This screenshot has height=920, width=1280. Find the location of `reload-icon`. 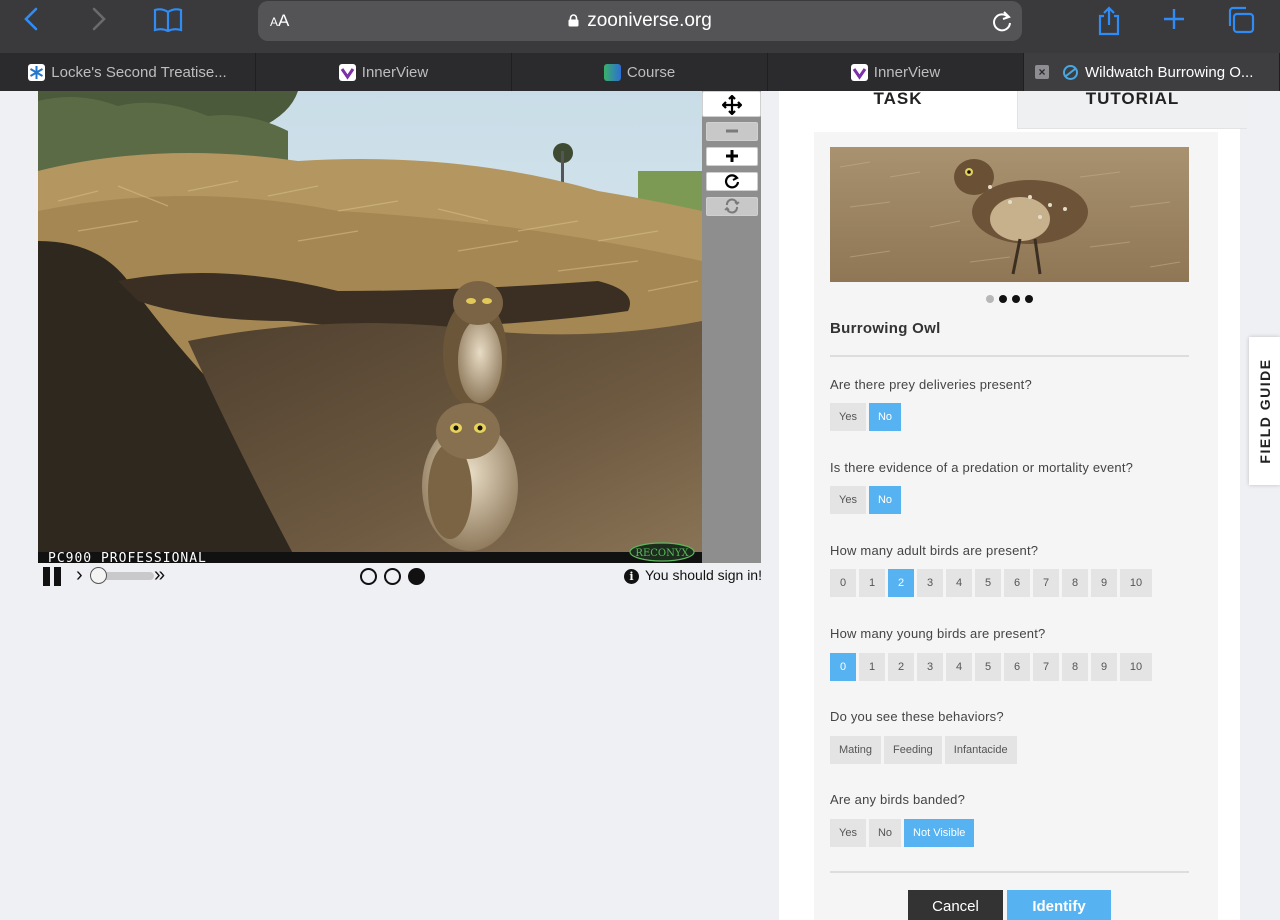

reload-icon is located at coordinates (1002, 21).